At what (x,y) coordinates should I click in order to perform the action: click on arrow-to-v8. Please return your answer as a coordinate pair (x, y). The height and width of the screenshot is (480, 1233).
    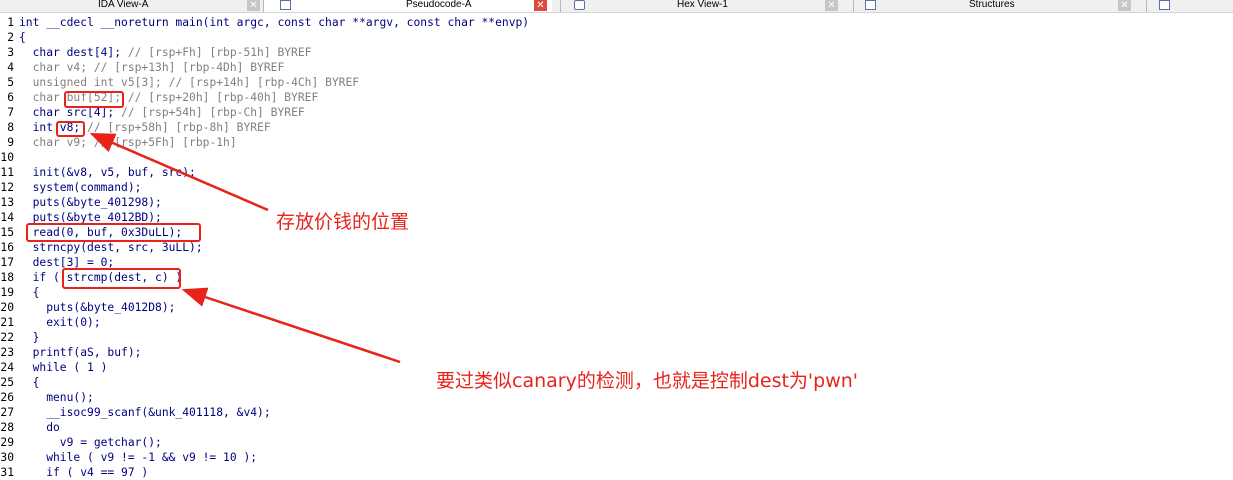
    Looking at the image, I should click on (179, 172).